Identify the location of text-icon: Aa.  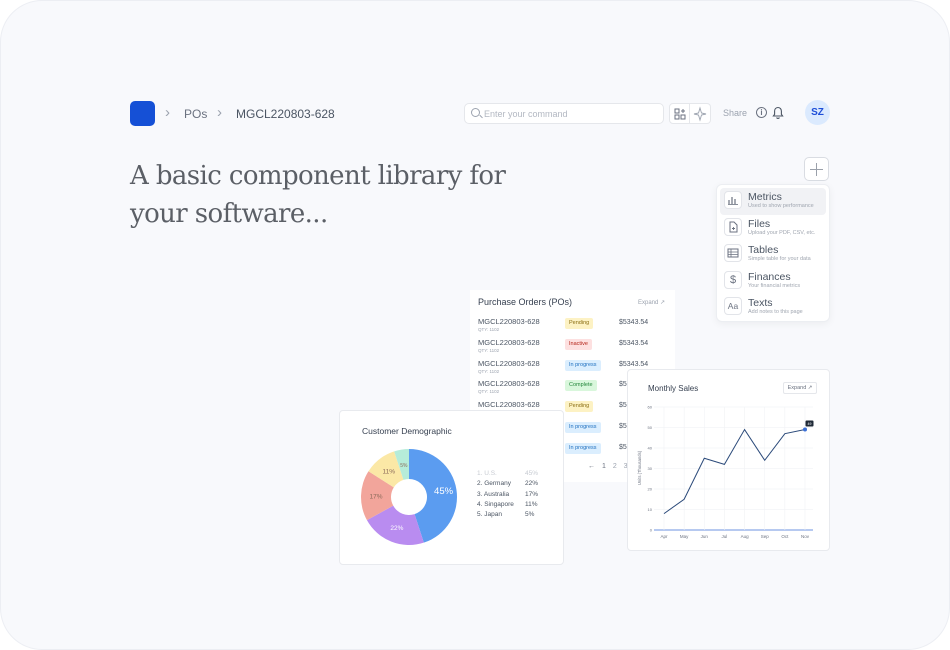
(733, 306).